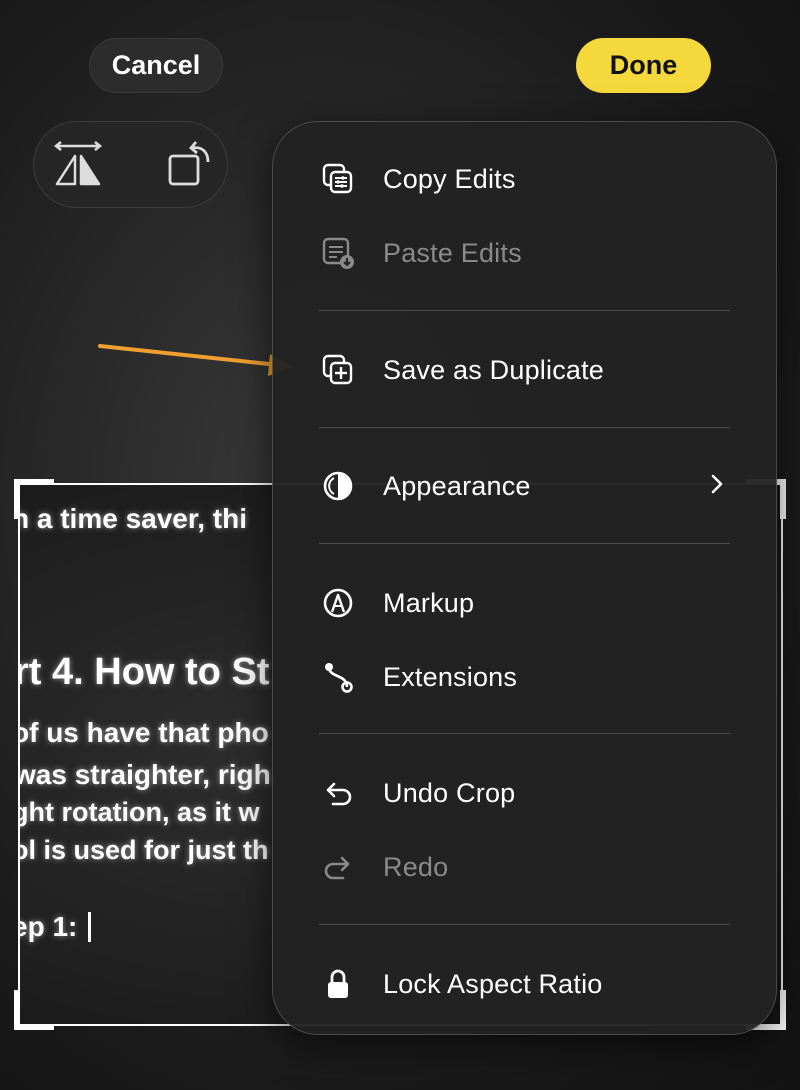  I want to click on chevron-right-icon, so click(717, 486).